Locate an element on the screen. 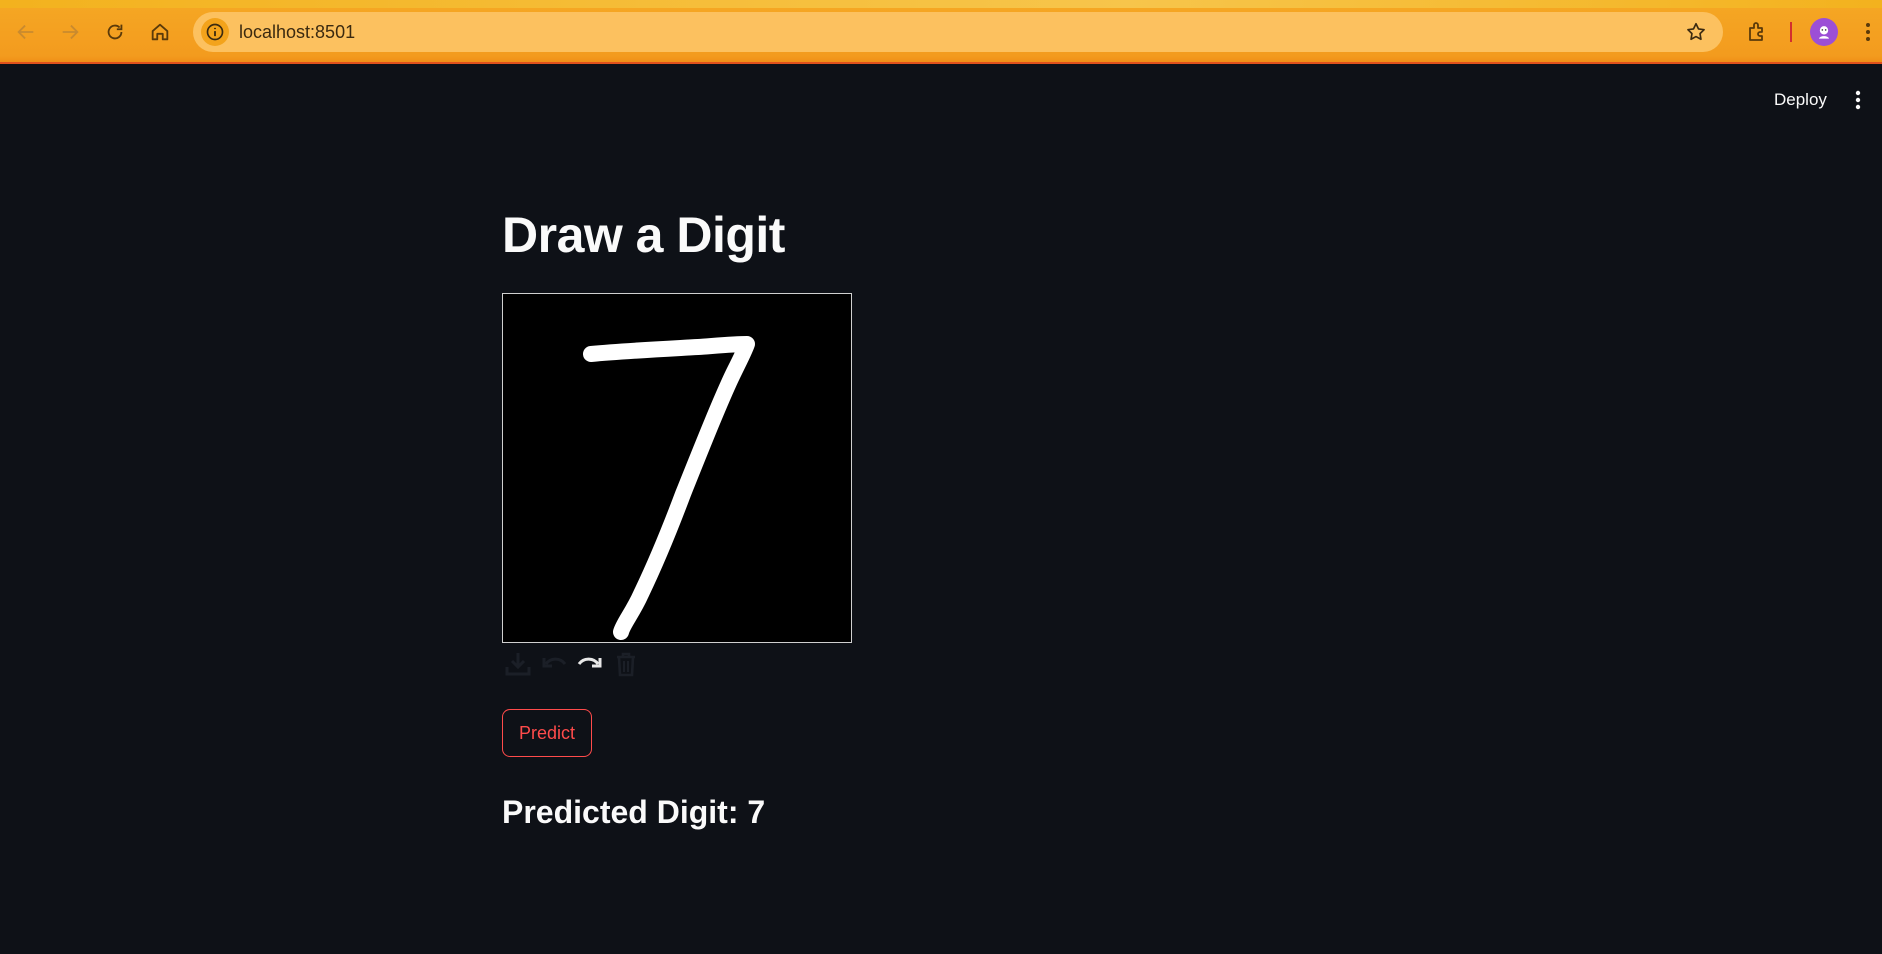  browser-menu-icon is located at coordinates (1868, 32).